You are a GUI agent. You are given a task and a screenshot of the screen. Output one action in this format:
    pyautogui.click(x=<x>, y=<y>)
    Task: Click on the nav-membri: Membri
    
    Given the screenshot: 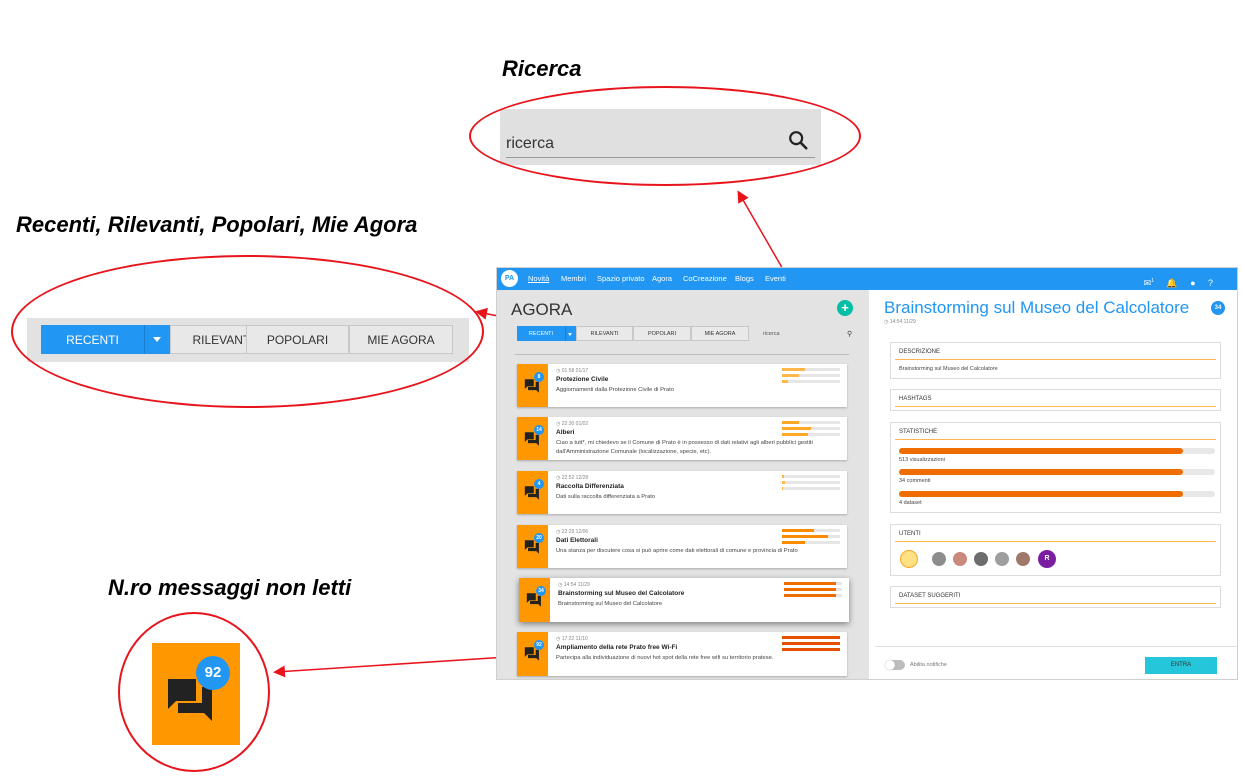 What is the action you would take?
    pyautogui.click(x=573, y=278)
    